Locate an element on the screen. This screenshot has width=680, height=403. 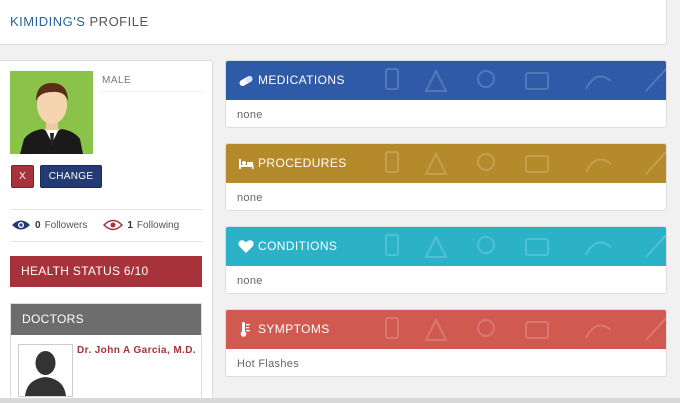
page-header: KIMIDING'S PROFILE is located at coordinates (333, 22).